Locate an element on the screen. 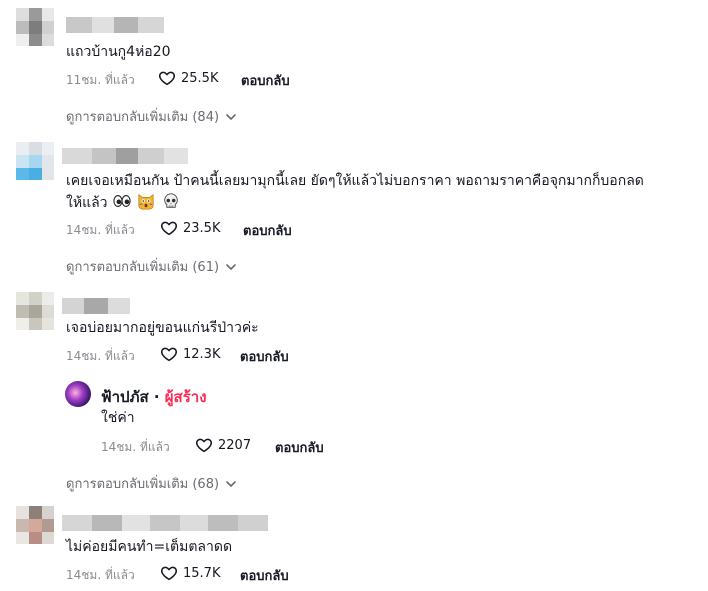  like-button: 15.7K is located at coordinates (190, 573).